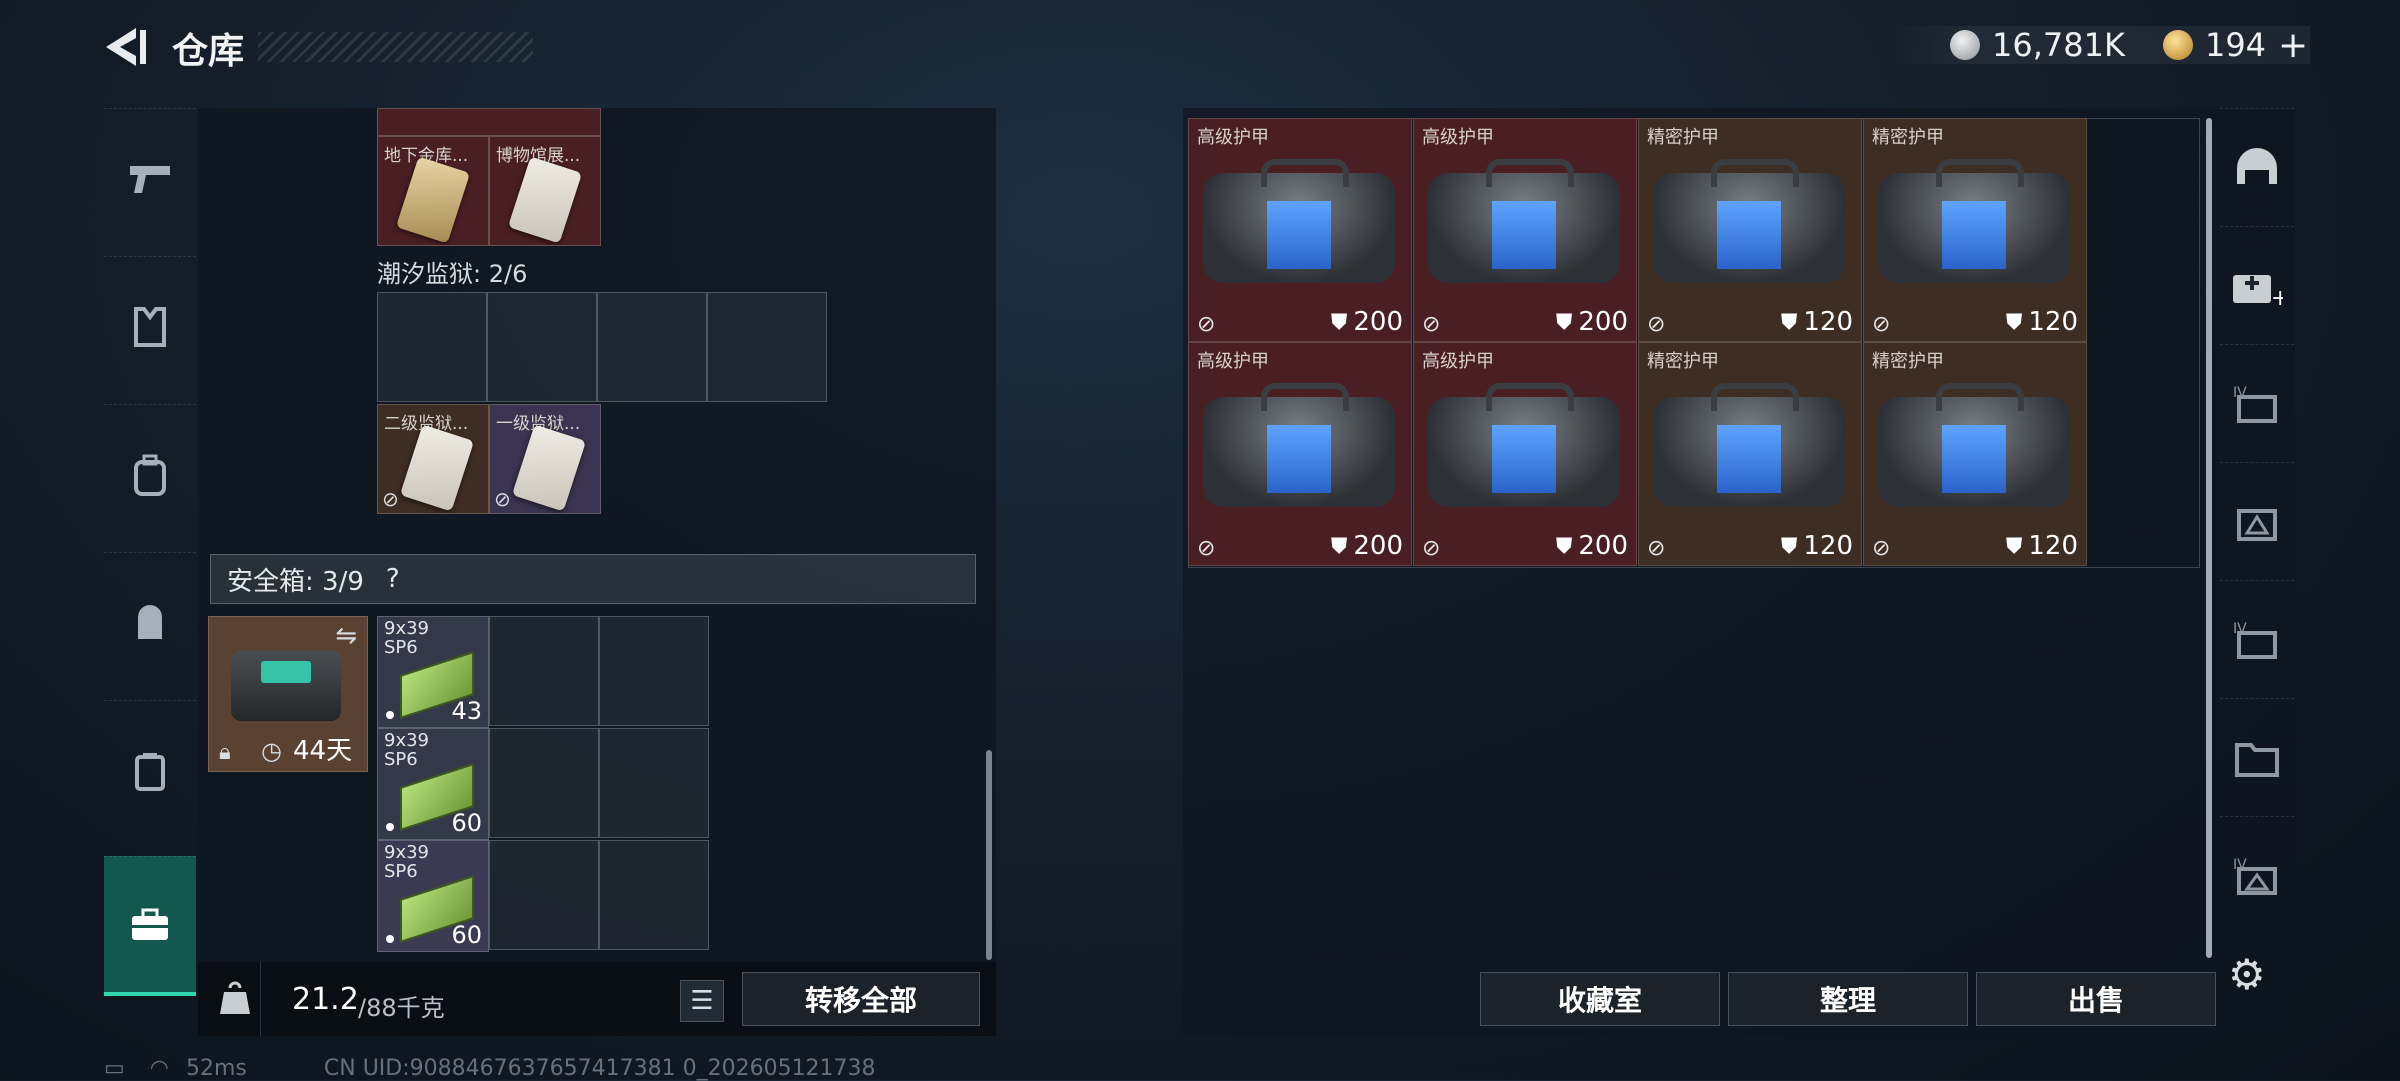 This screenshot has width=2400, height=1081. What do you see at coordinates (295, 581) in the screenshot?
I see `safebox-label: 安全箱: 3/9` at bounding box center [295, 581].